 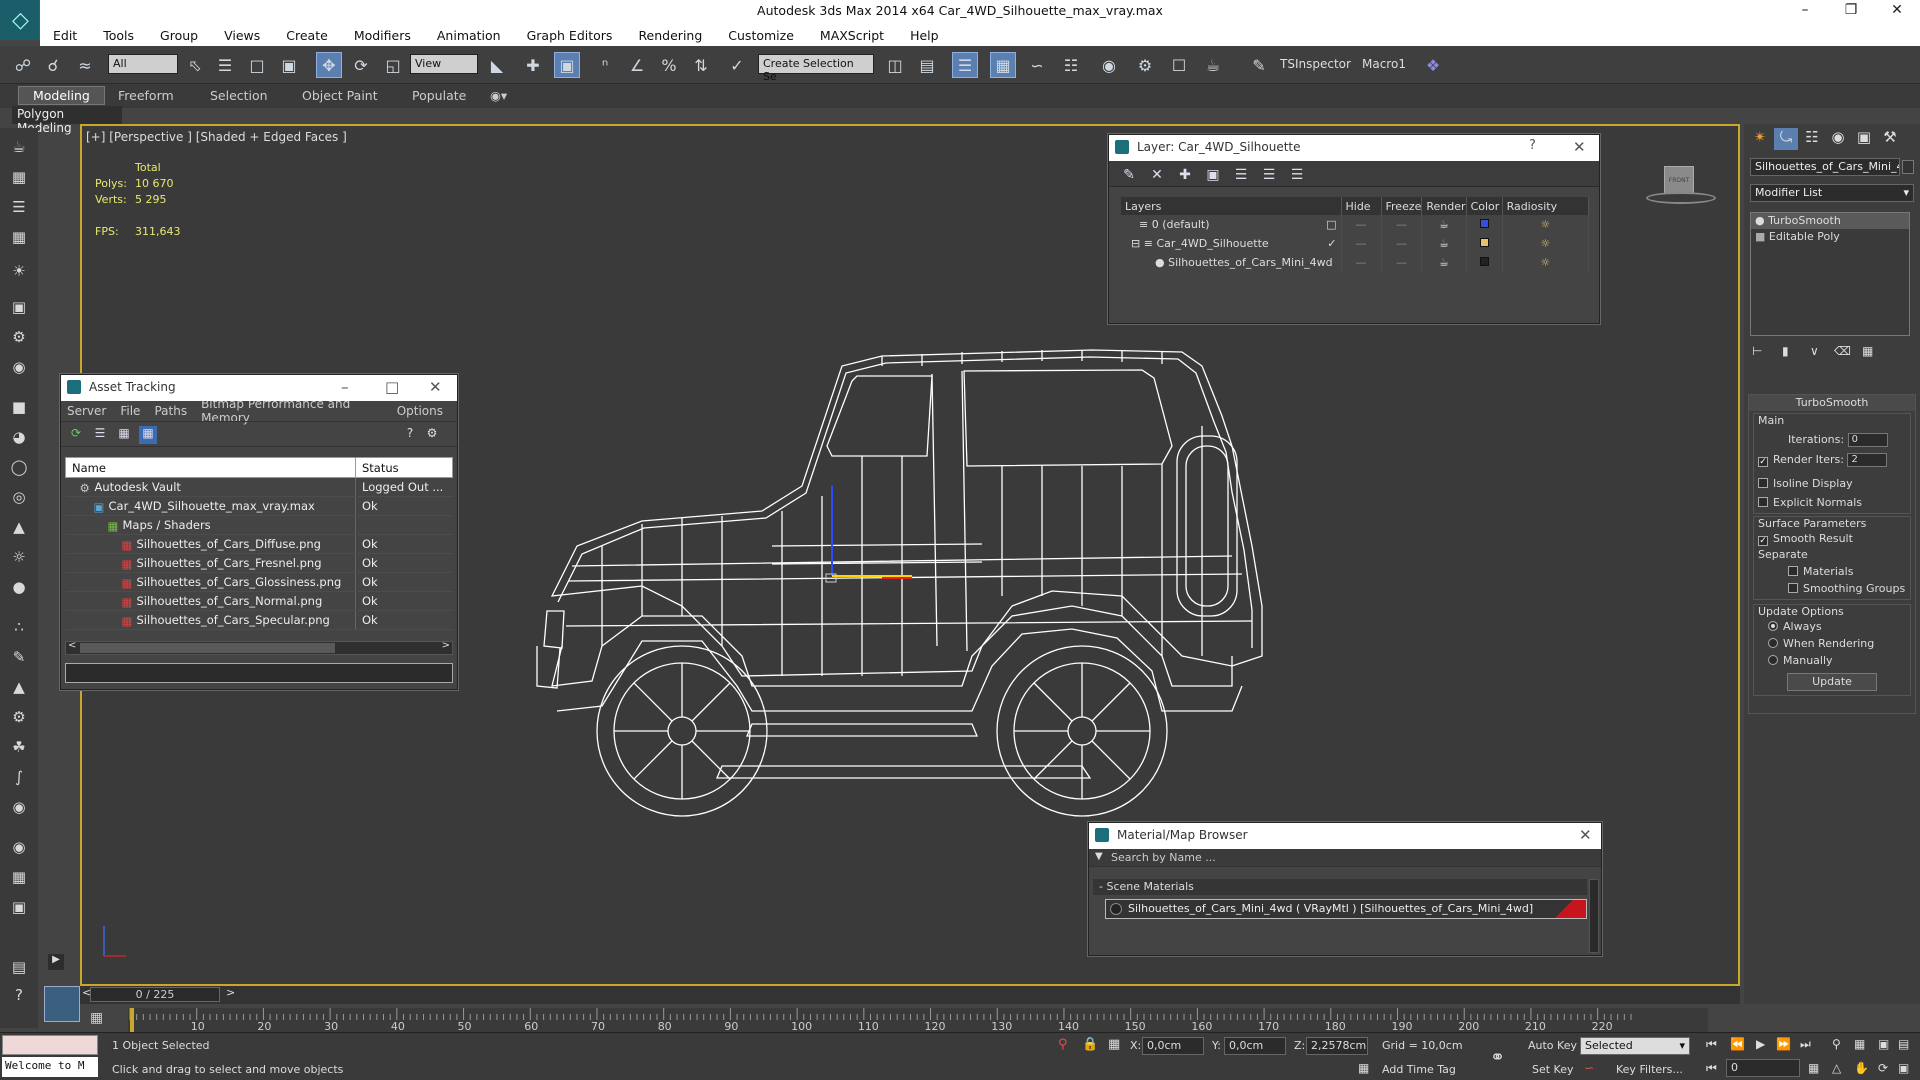 What do you see at coordinates (329, 65) in the screenshot?
I see `select-move-icon: ✥` at bounding box center [329, 65].